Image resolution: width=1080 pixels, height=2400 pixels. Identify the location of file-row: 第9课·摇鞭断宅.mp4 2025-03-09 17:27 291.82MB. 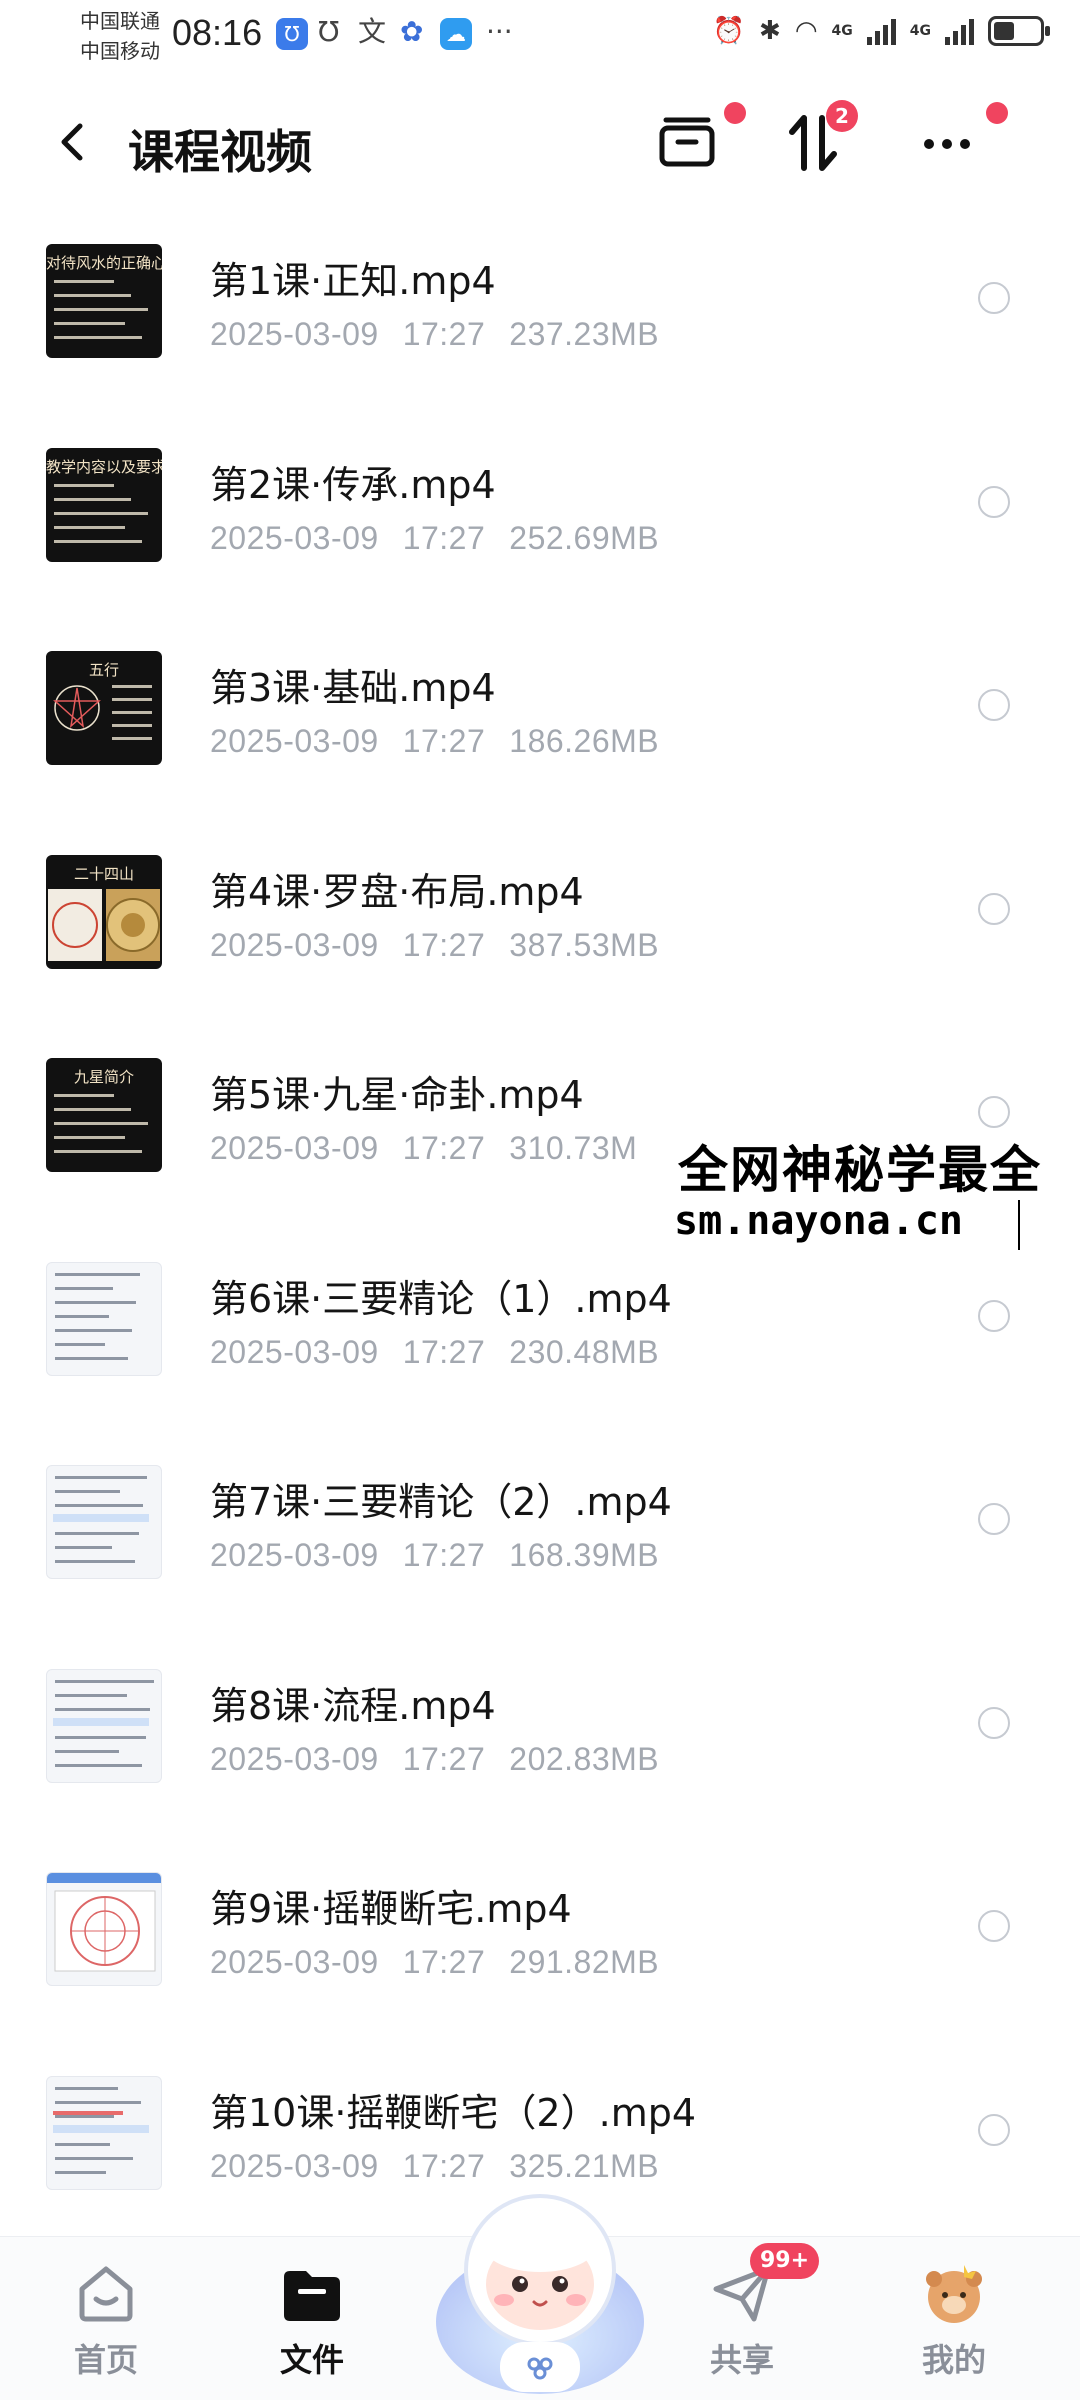
(540, 1962).